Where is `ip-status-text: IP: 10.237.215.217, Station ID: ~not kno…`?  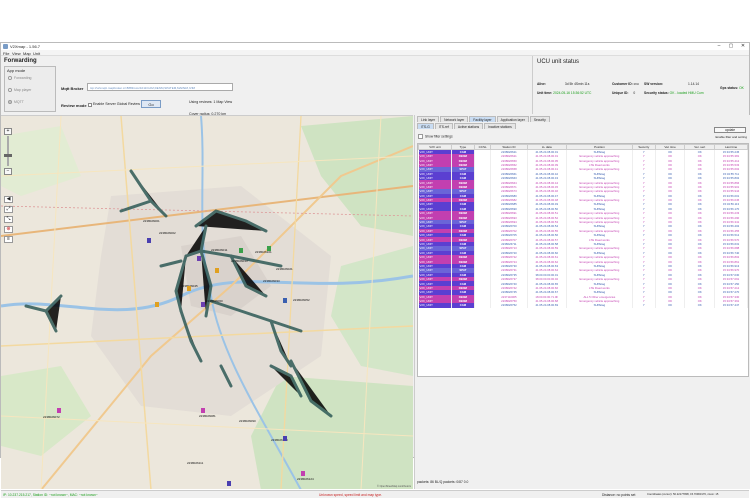
ip-status-text: IP: 10.237.215.217, Station ID: ~not kno… is located at coordinates (50, 495).